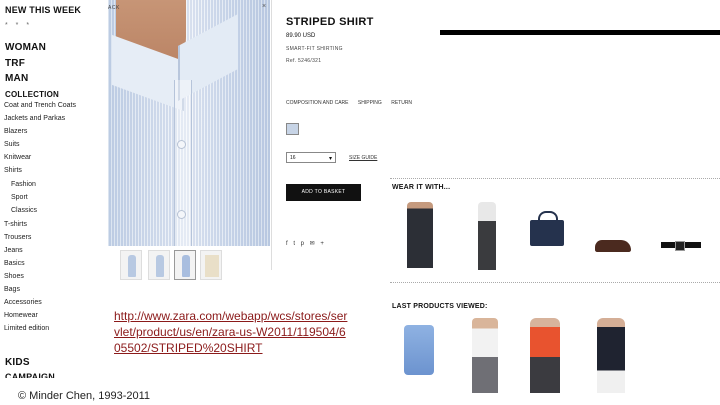  What do you see at coordinates (547, 228) in the screenshot?
I see `recommended-bag` at bounding box center [547, 228].